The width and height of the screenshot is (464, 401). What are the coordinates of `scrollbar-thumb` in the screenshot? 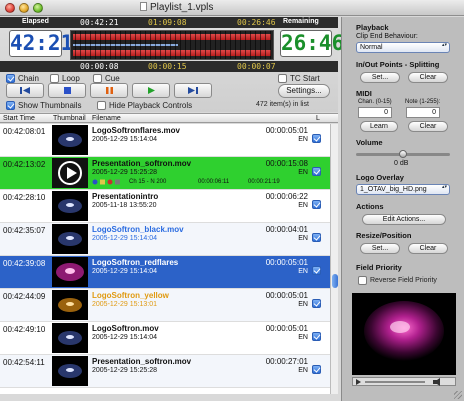 It's located at (335, 281).